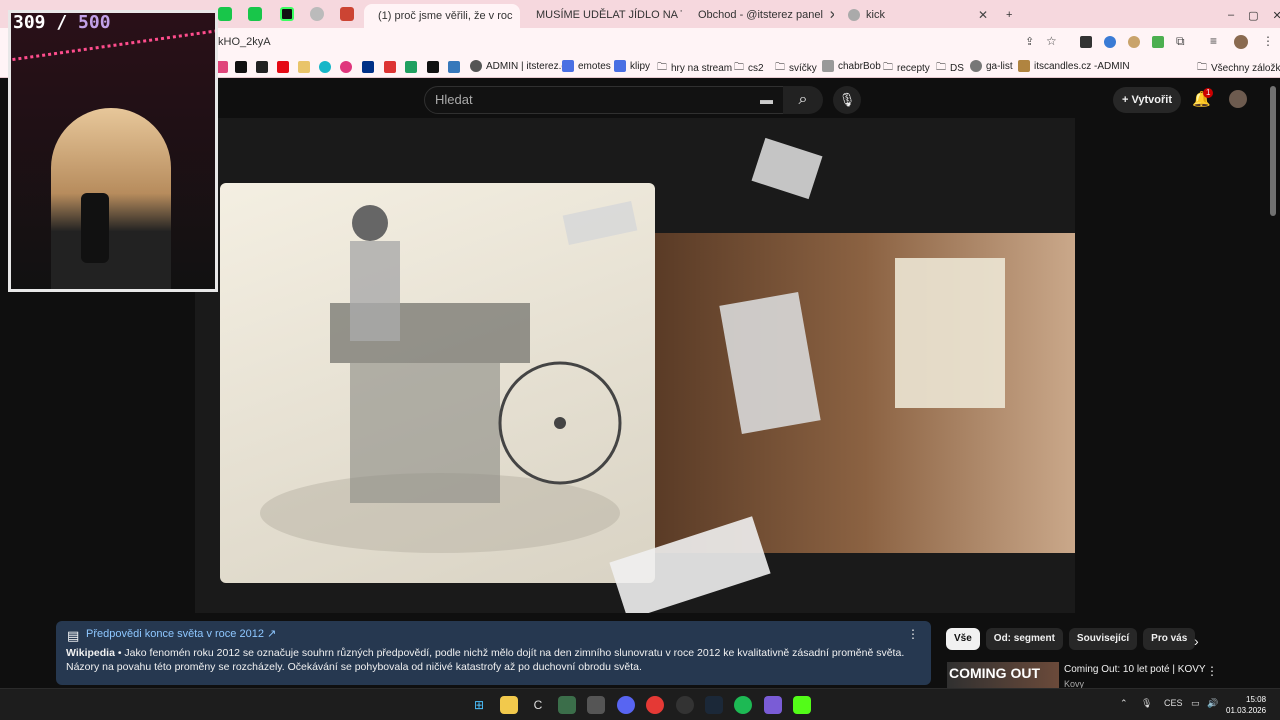  What do you see at coordinates (283, 67) in the screenshot?
I see `netflix-icon` at bounding box center [283, 67].